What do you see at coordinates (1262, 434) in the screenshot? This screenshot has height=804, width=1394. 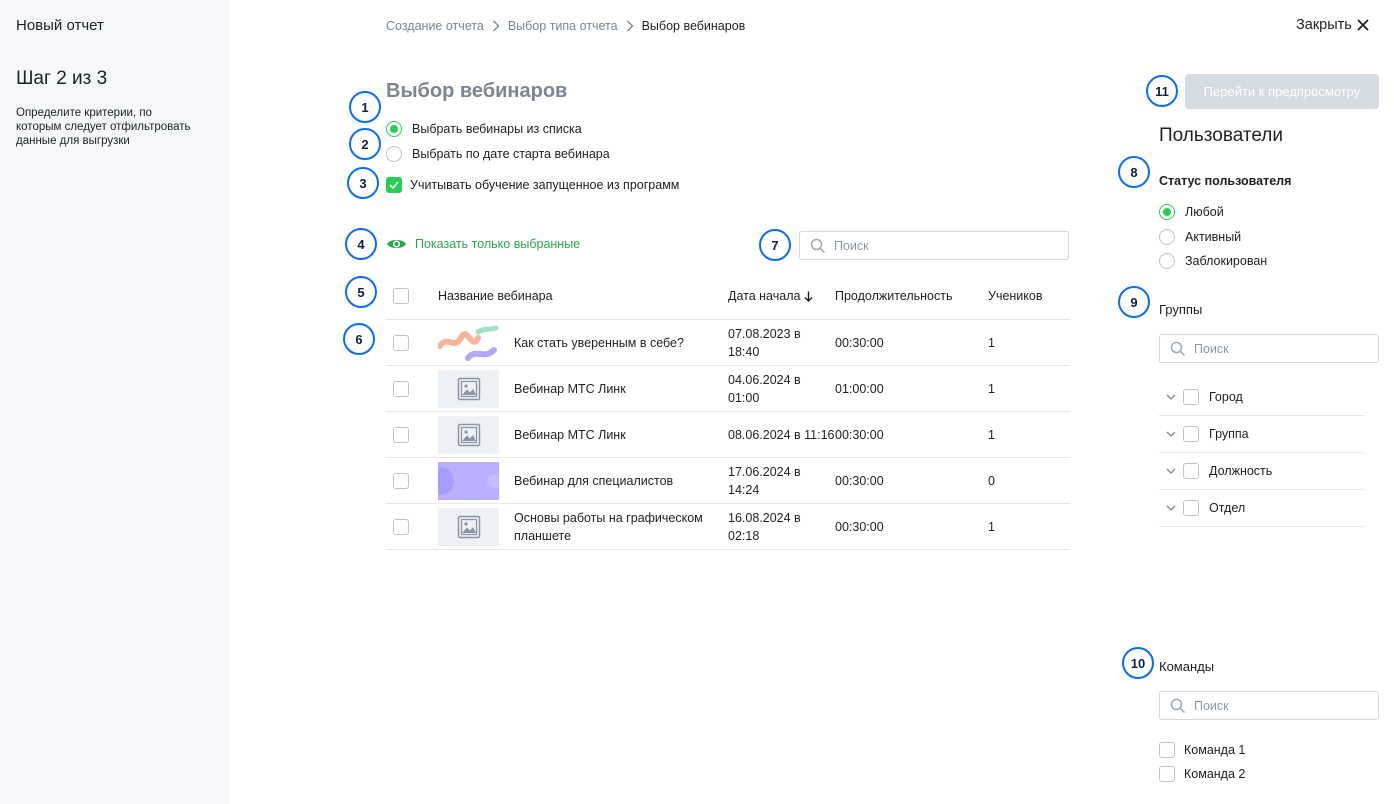 I see `group-item-group: Группа` at bounding box center [1262, 434].